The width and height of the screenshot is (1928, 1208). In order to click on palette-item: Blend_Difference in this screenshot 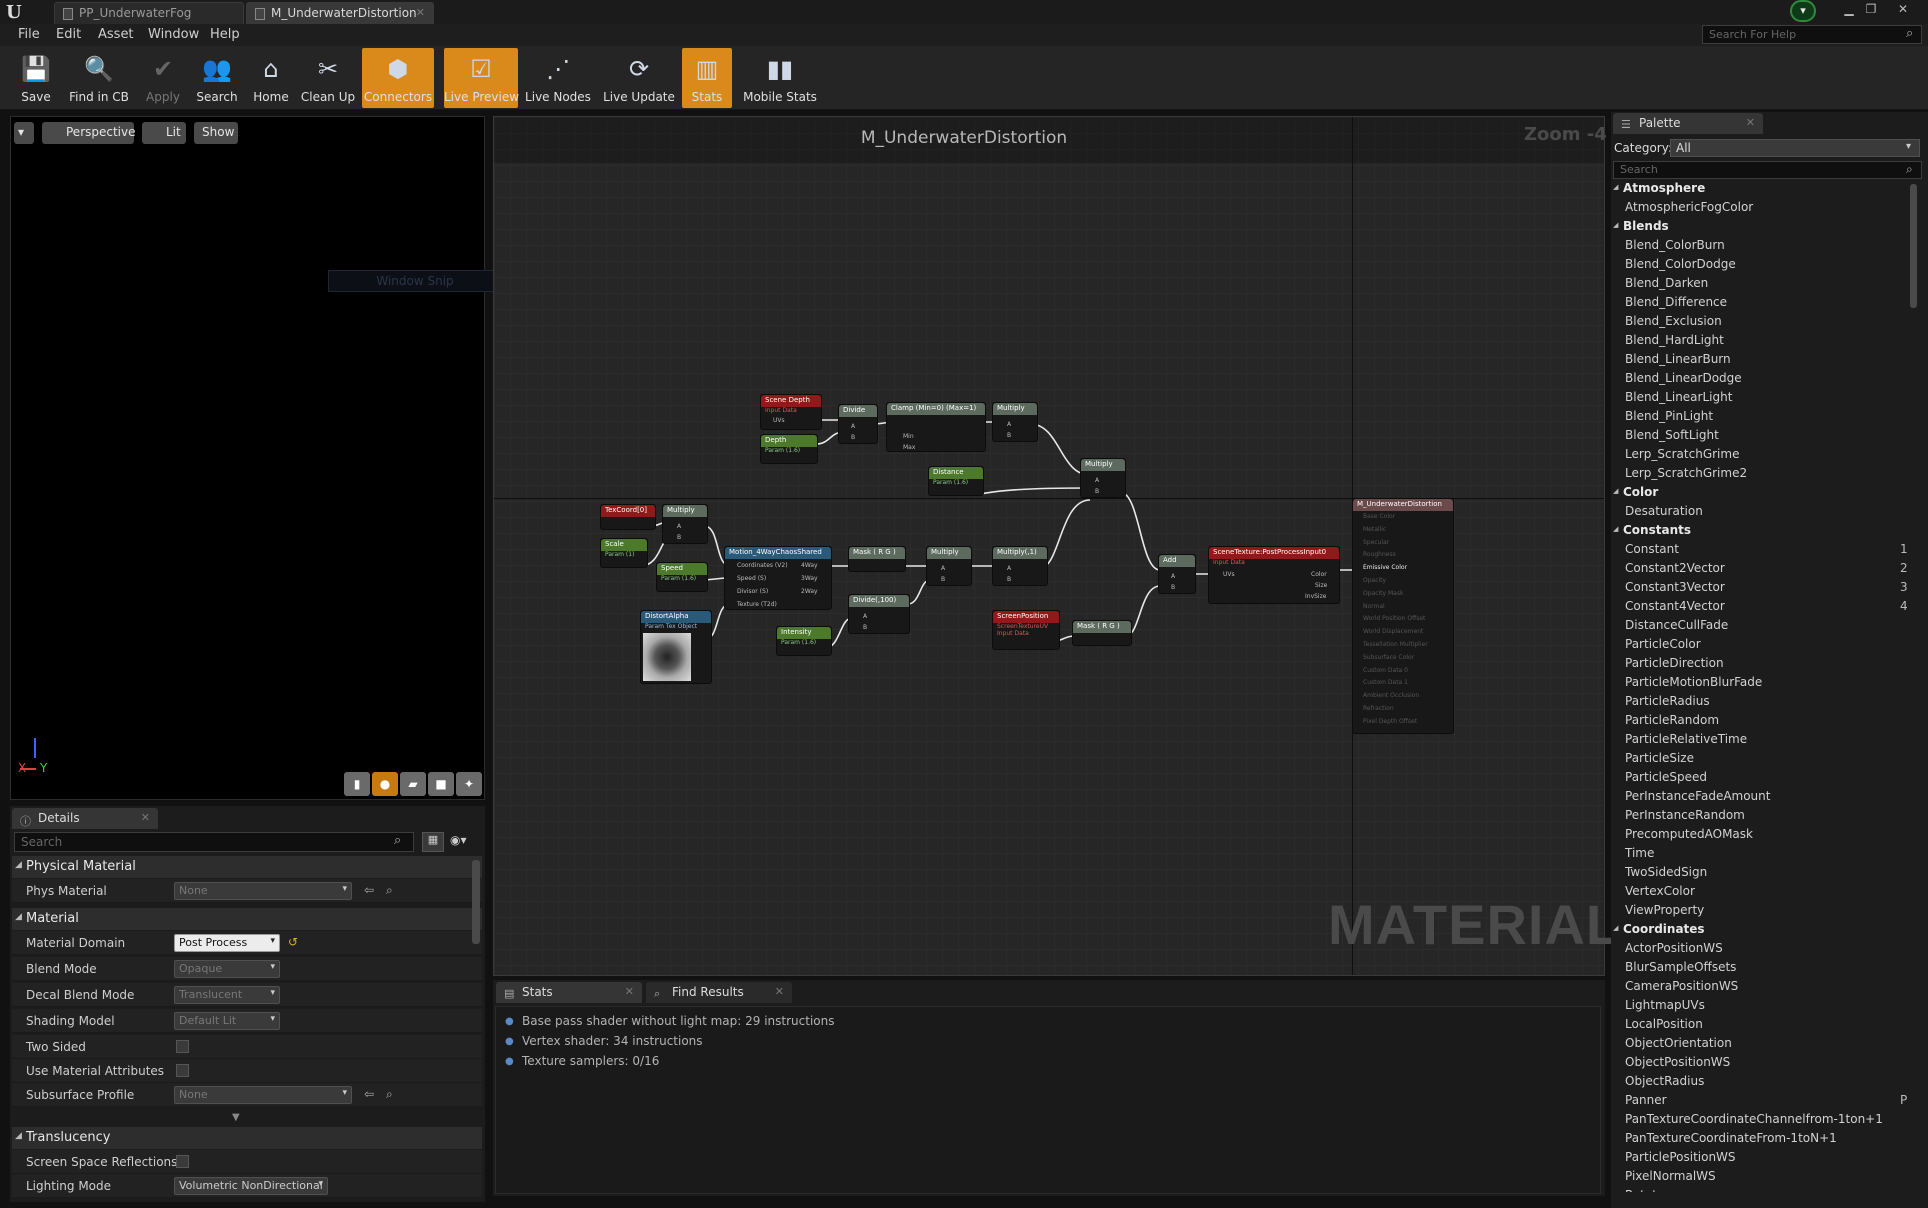, I will do `click(1676, 304)`.